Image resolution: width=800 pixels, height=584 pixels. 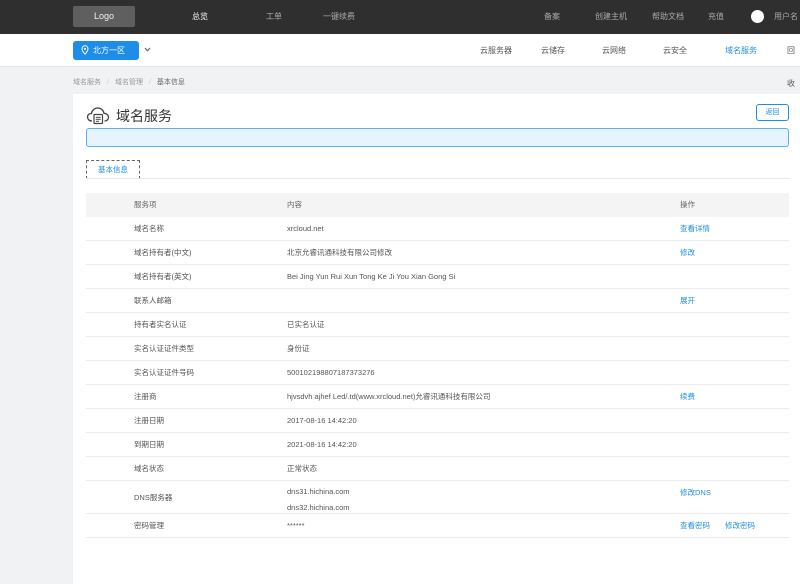 What do you see at coordinates (331, 372) in the screenshot?
I see `row-content: 500102198807187373276` at bounding box center [331, 372].